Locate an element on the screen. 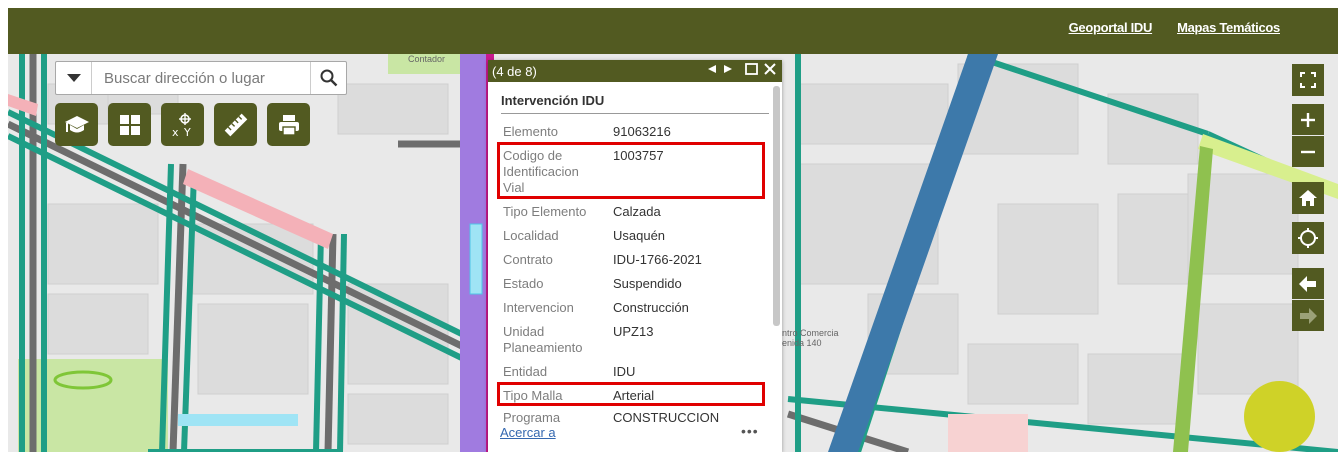 The height and width of the screenshot is (452, 1338). search-source-dropdown is located at coordinates (74, 78).